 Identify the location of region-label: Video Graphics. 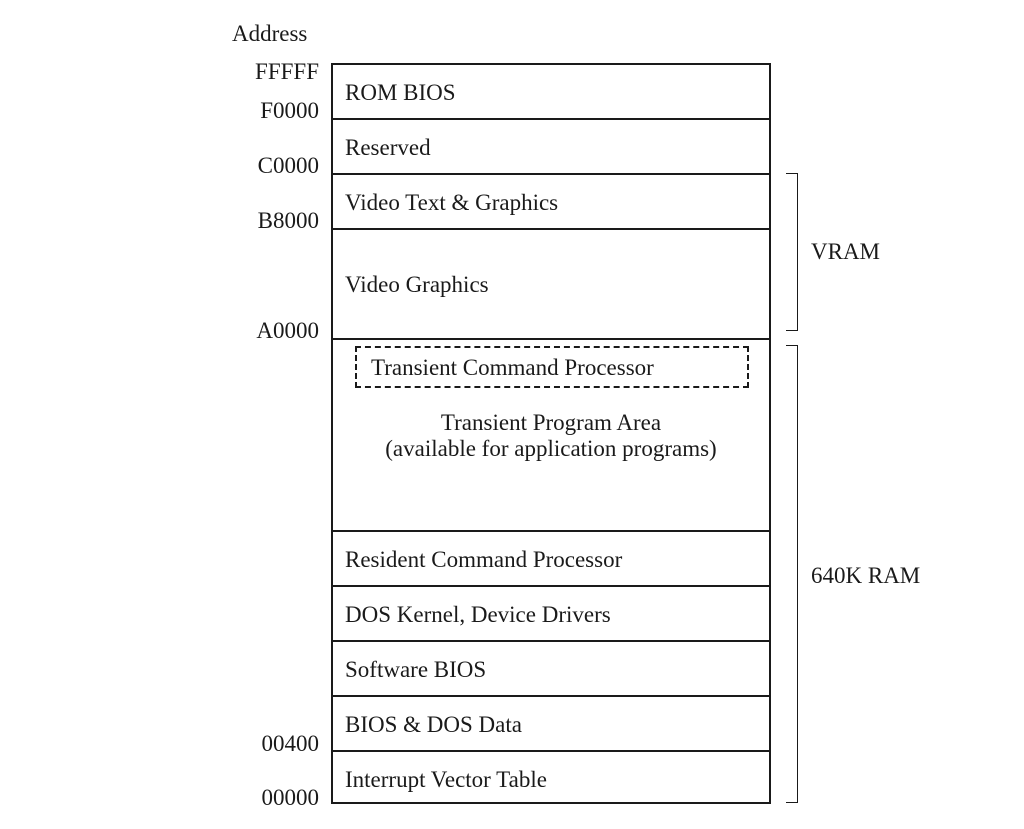
(417, 284).